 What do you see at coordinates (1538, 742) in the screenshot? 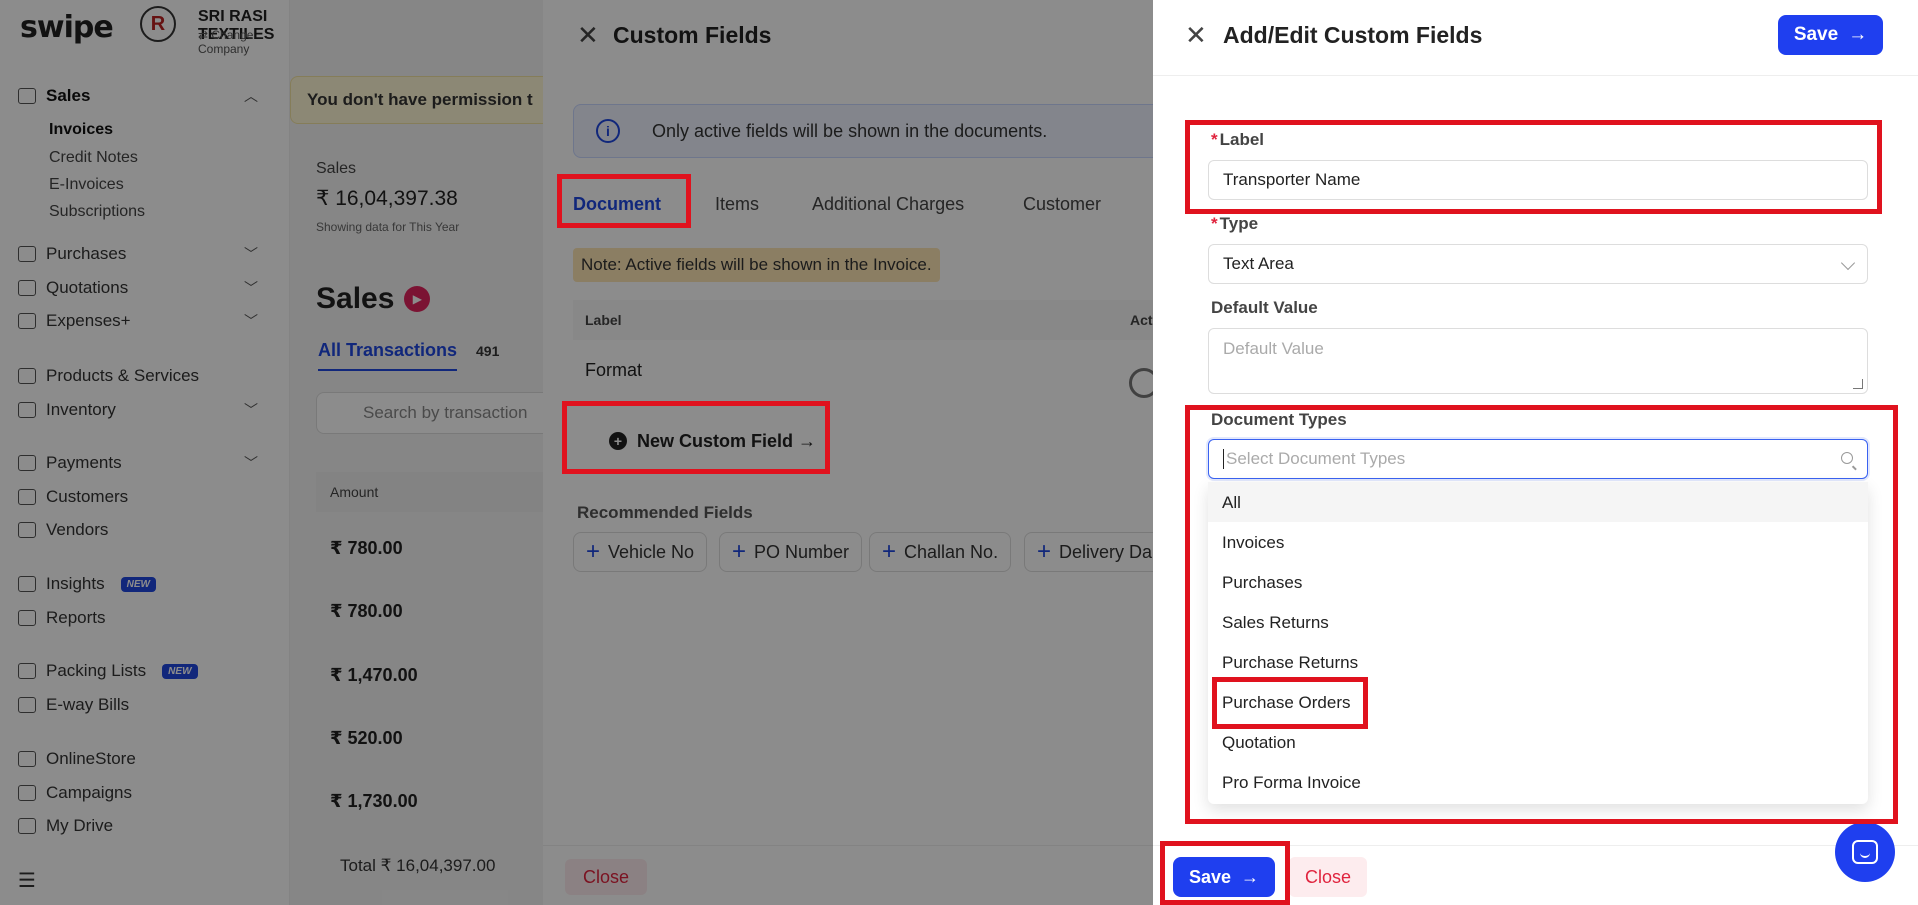
I see `option-quotation: Quotation` at bounding box center [1538, 742].